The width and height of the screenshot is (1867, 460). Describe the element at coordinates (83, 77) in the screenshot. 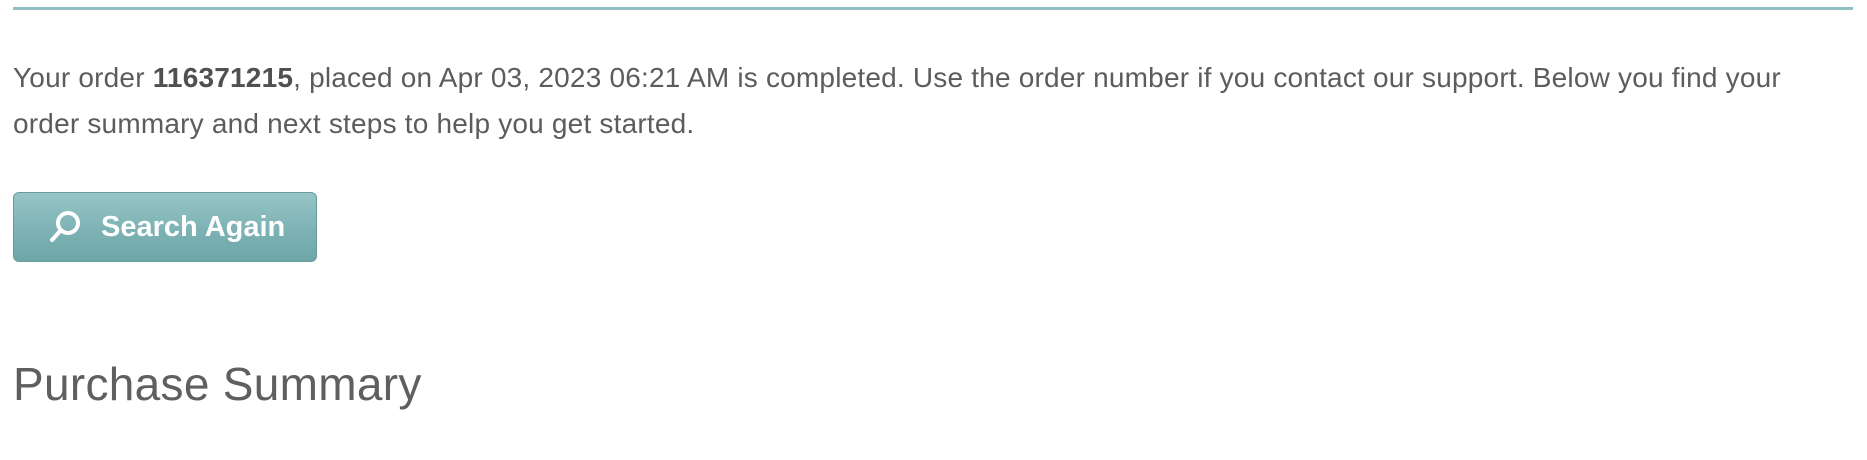

I see `order-message-prefix: Your order` at that location.